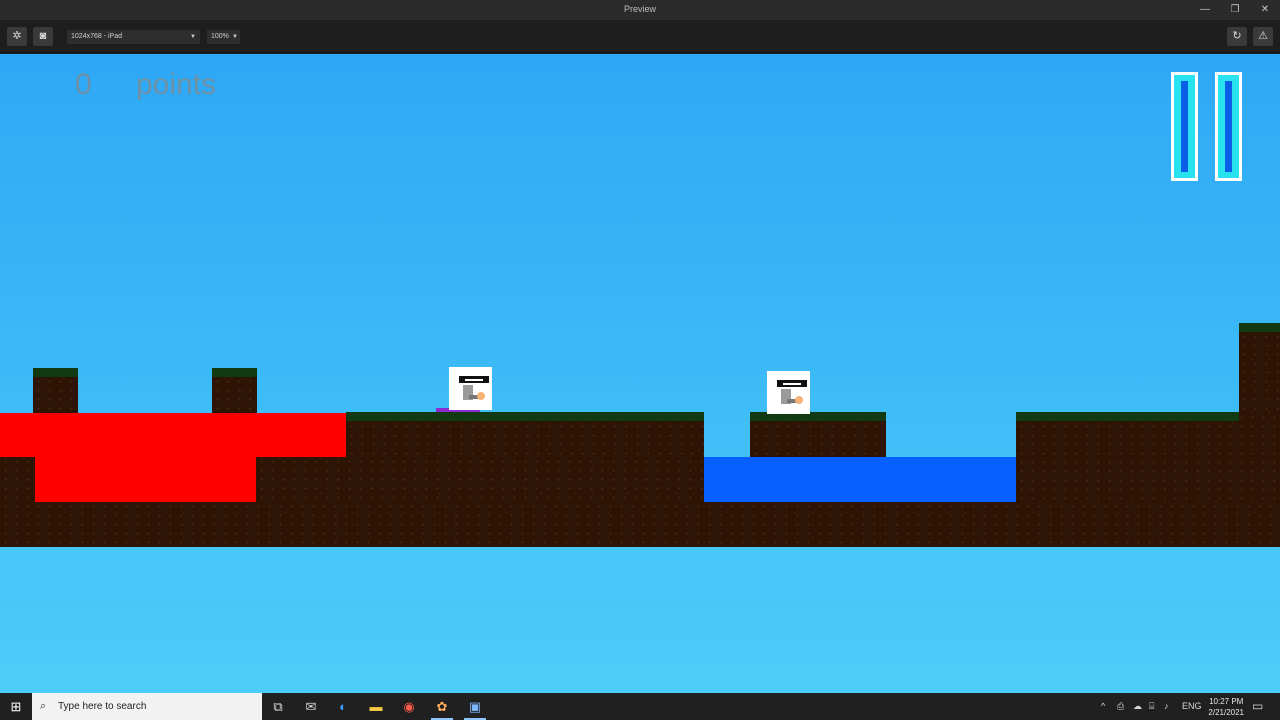  What do you see at coordinates (409, 707) in the screenshot?
I see `chrome-icon: ◉` at bounding box center [409, 707].